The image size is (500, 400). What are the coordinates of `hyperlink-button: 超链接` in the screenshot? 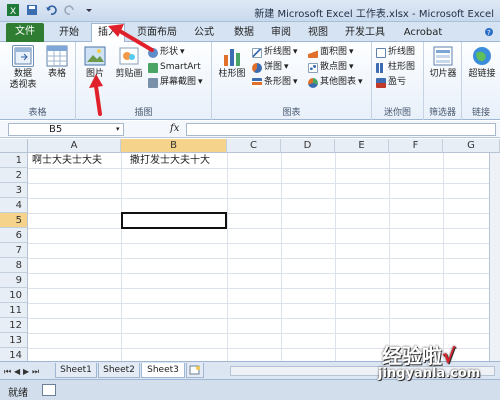 It's located at (482, 62).